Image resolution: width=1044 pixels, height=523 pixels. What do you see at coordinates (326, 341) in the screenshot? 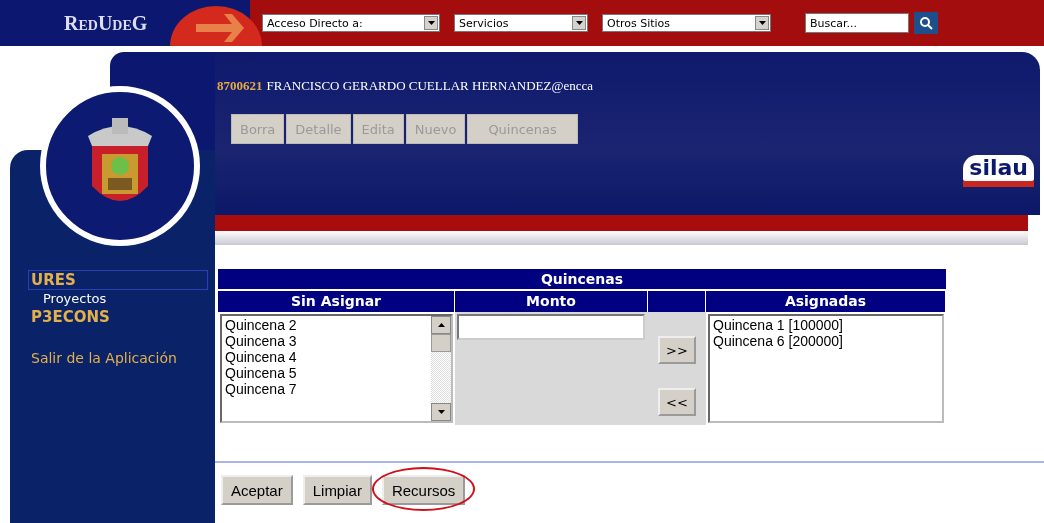
I see `list-item: Quincena 3` at bounding box center [326, 341].